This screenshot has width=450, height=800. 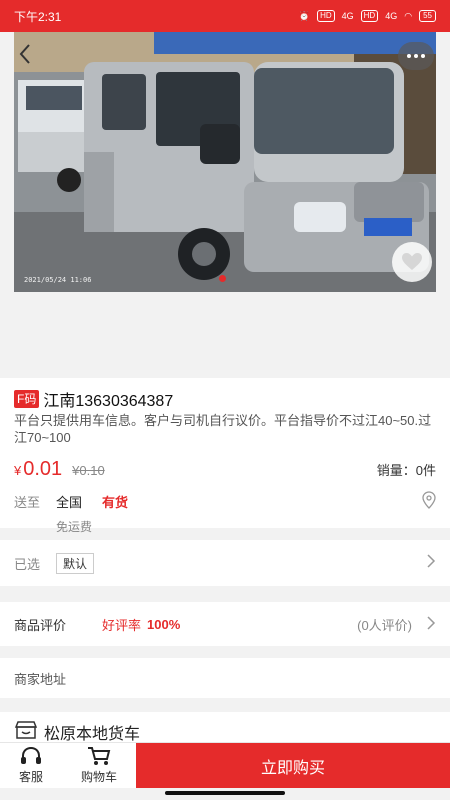 I want to click on selected-option: 默认, so click(x=75, y=563).